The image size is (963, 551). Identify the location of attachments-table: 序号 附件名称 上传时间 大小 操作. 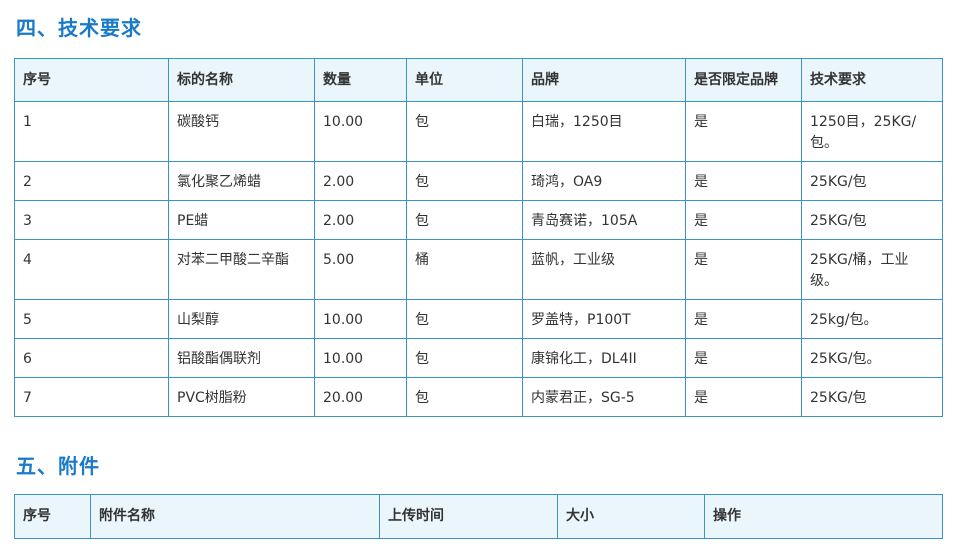
(478, 516).